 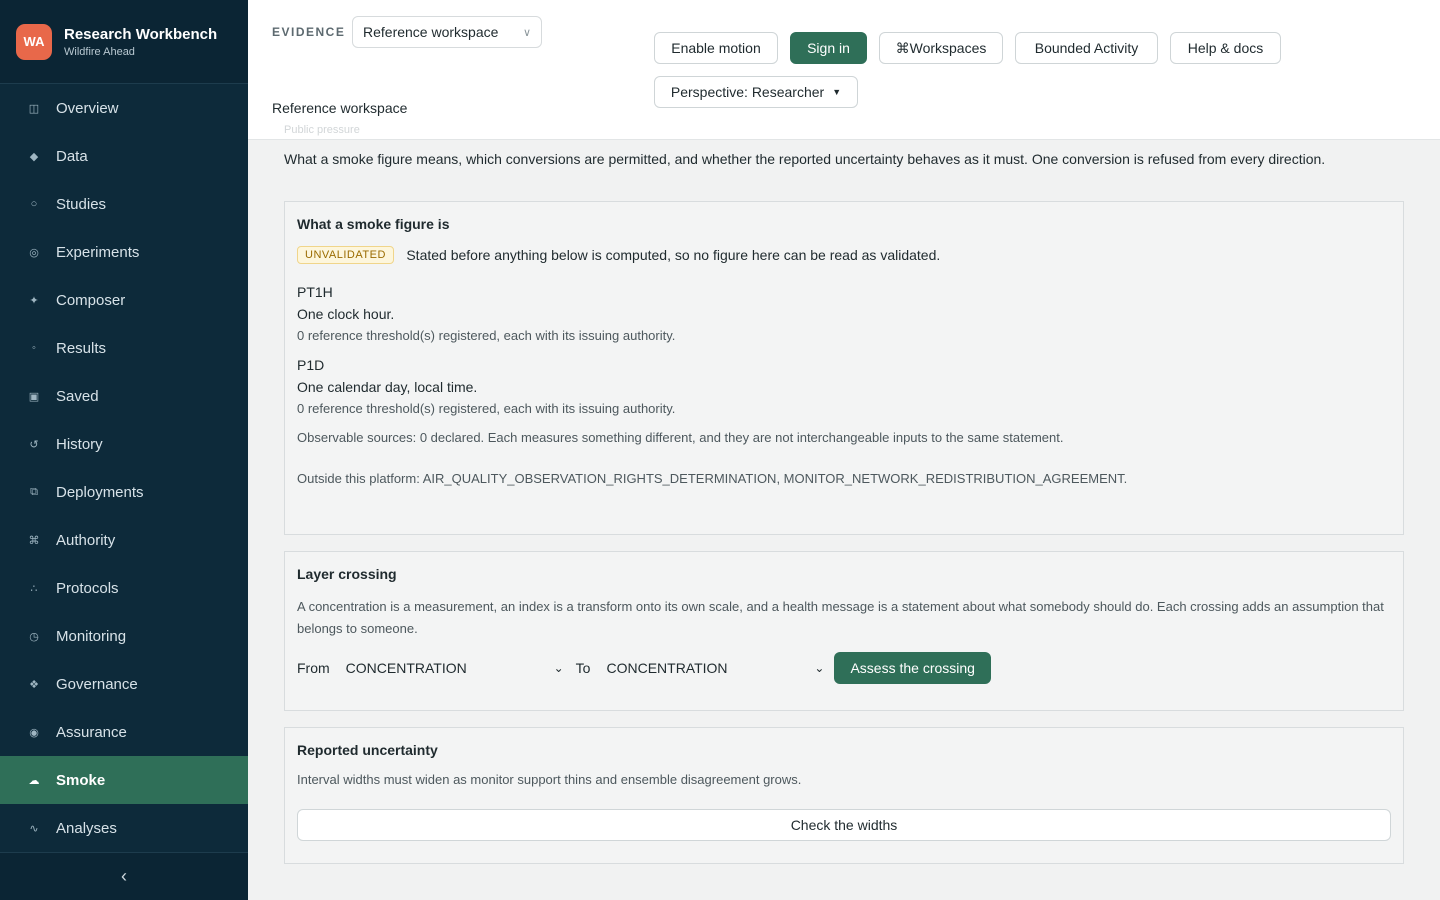 What do you see at coordinates (34, 156) in the screenshot?
I see `diamond-icon: ◆` at bounding box center [34, 156].